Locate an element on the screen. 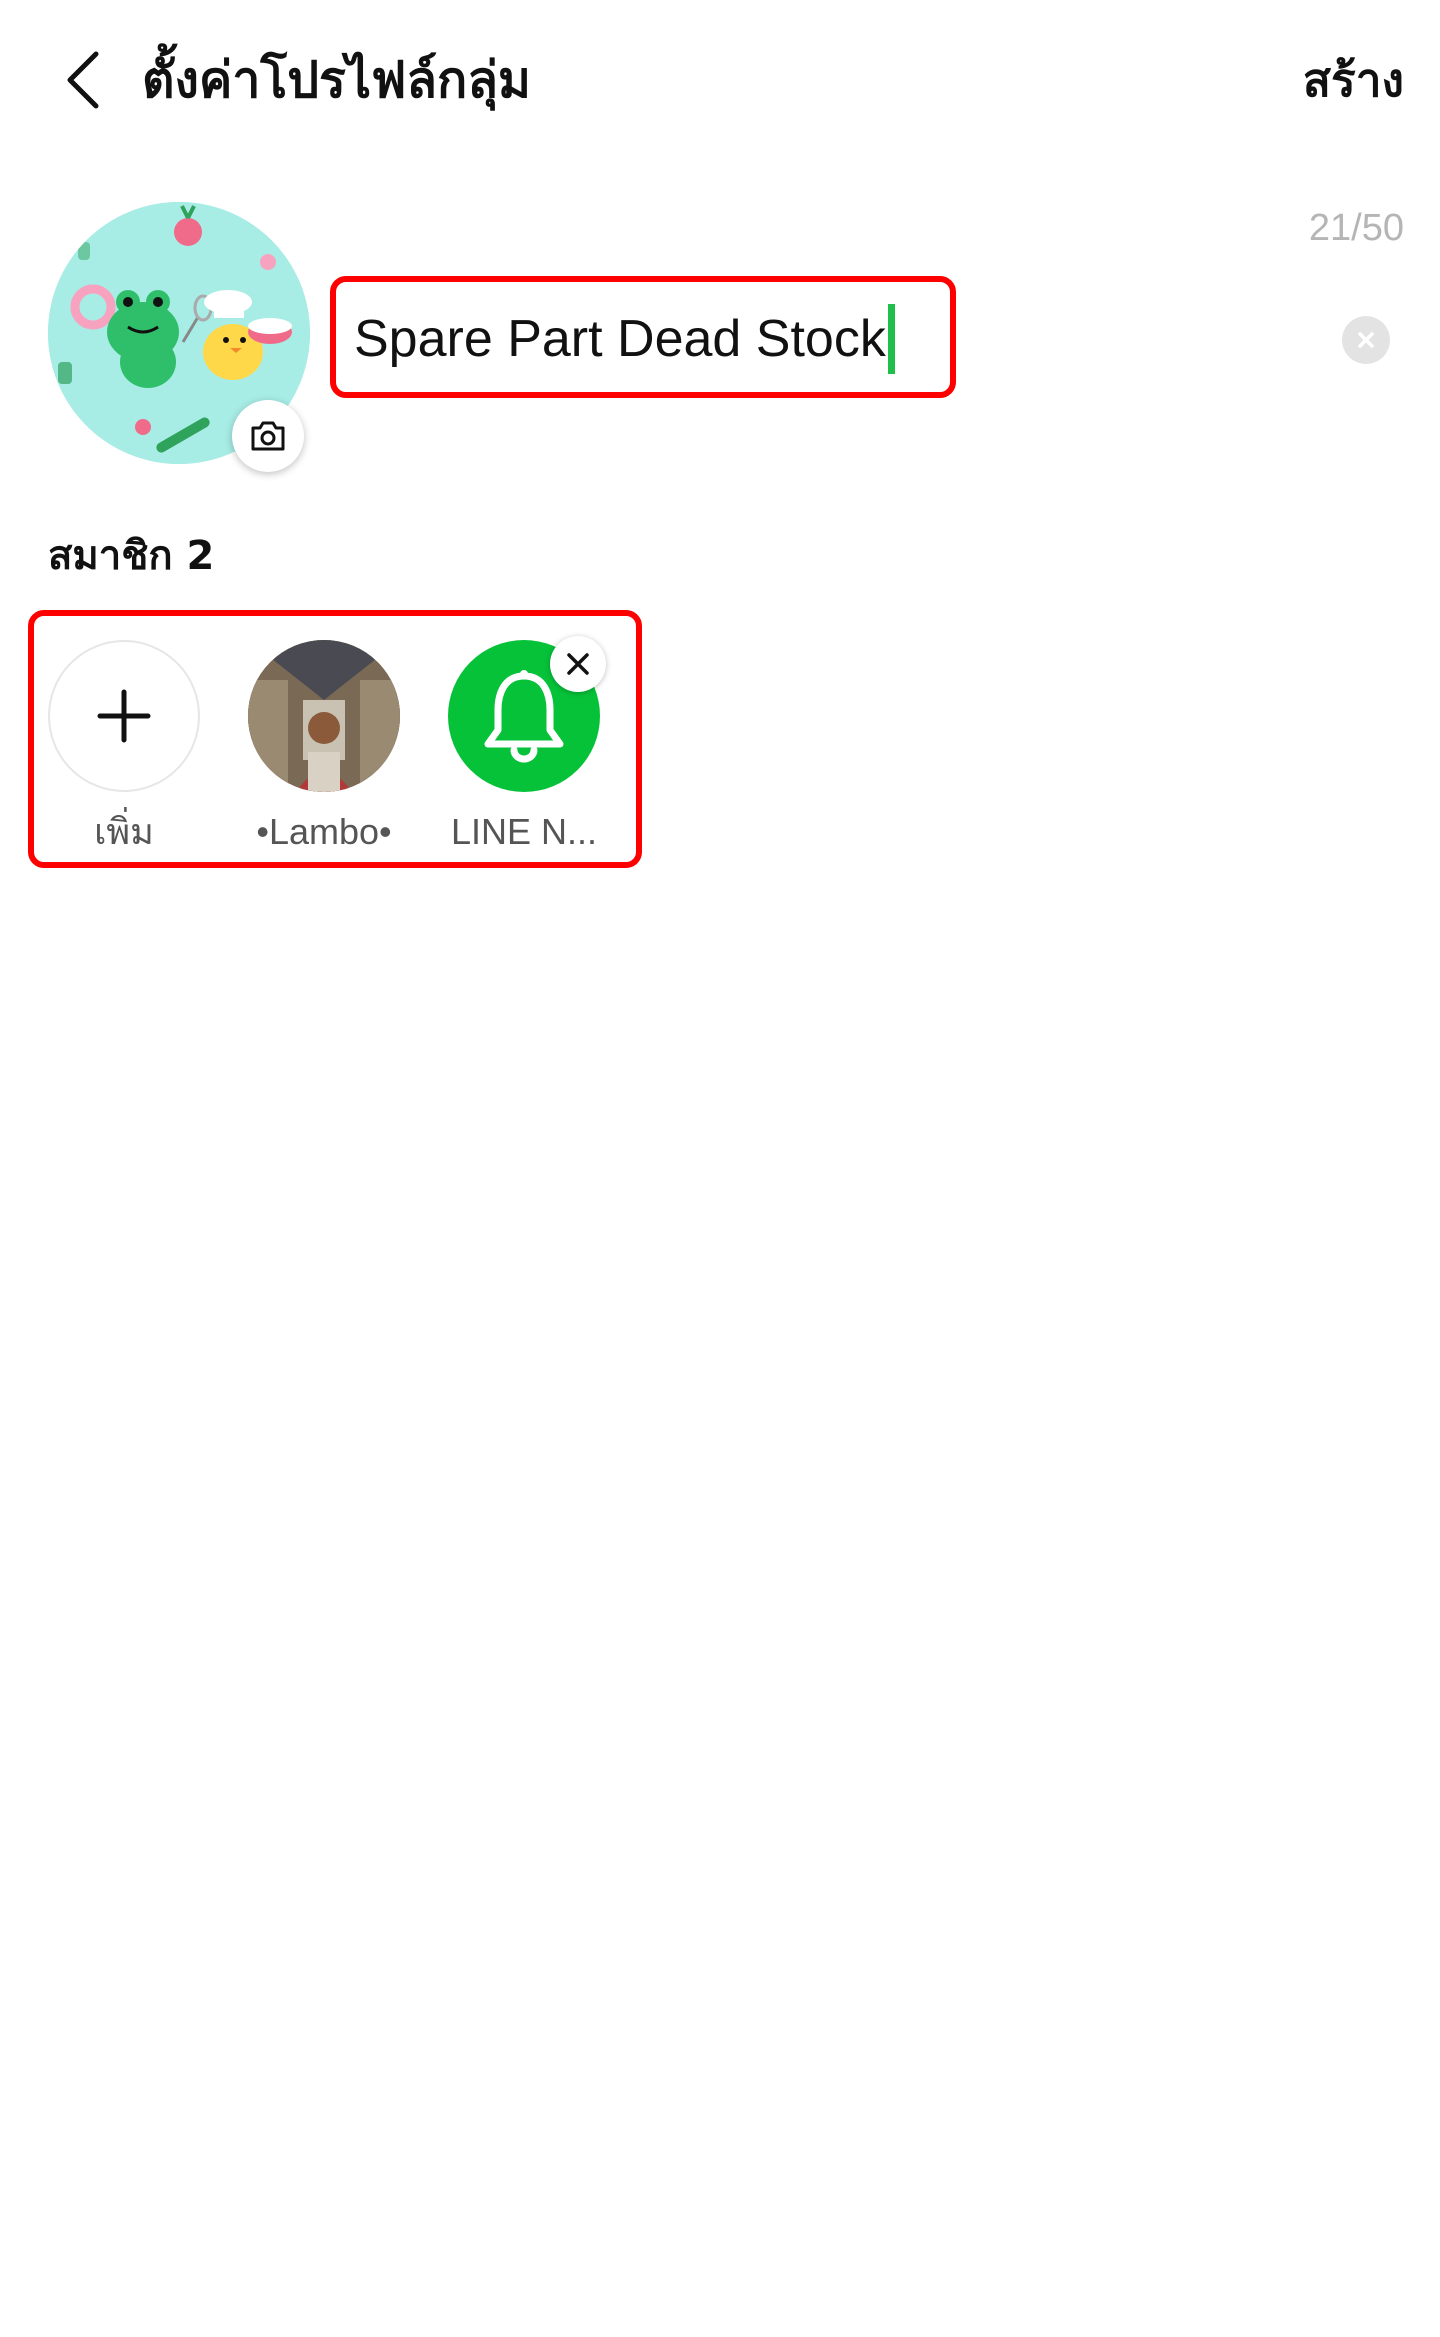 The height and width of the screenshot is (2337, 1440). group-name-value: Spare Part Dead Stock is located at coordinates (620, 339).